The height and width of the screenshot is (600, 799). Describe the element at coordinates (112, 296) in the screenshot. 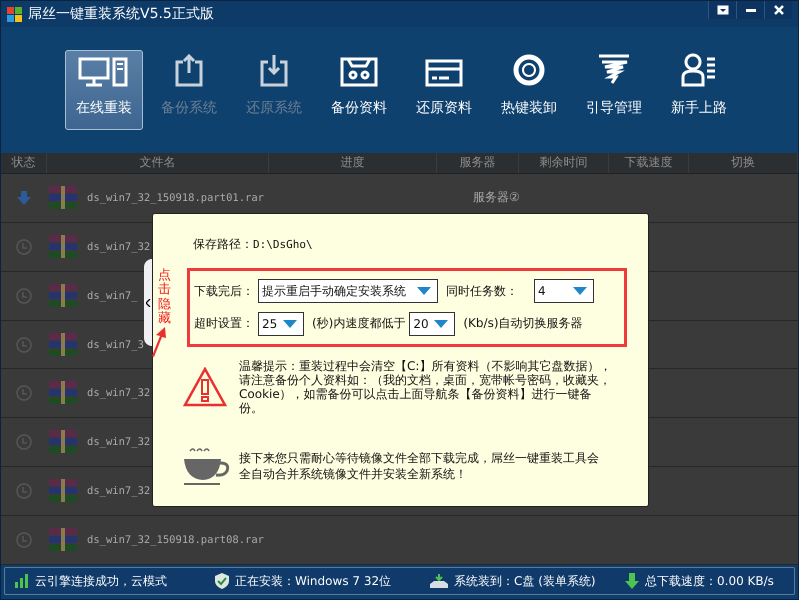

I see `file-name: ds_win7_` at that location.